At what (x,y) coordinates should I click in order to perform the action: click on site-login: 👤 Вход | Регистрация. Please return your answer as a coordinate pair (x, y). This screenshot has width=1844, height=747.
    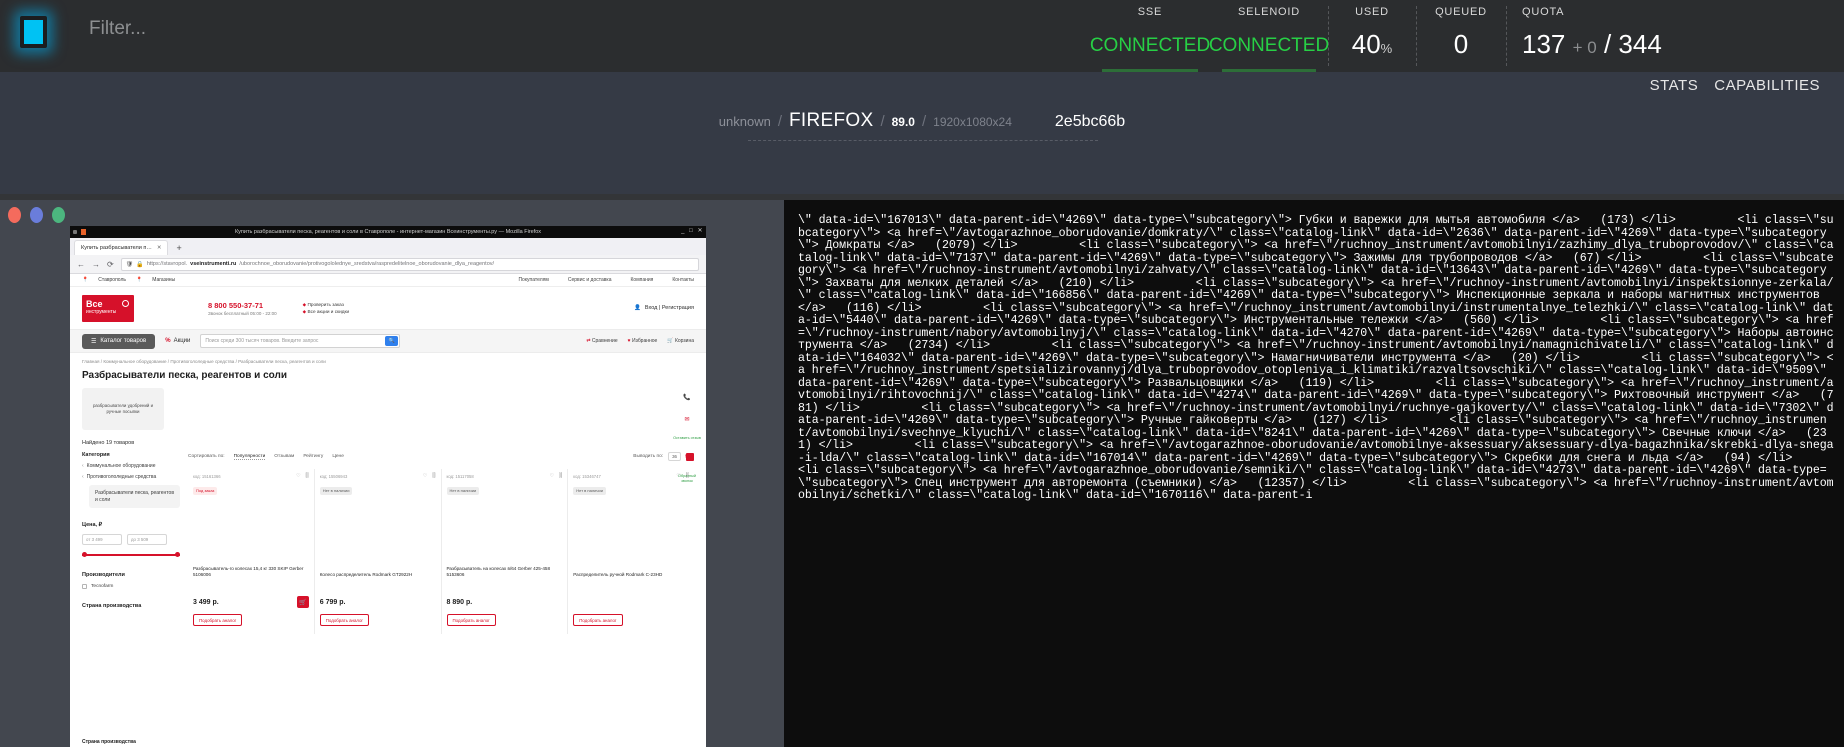
    Looking at the image, I should click on (664, 308).